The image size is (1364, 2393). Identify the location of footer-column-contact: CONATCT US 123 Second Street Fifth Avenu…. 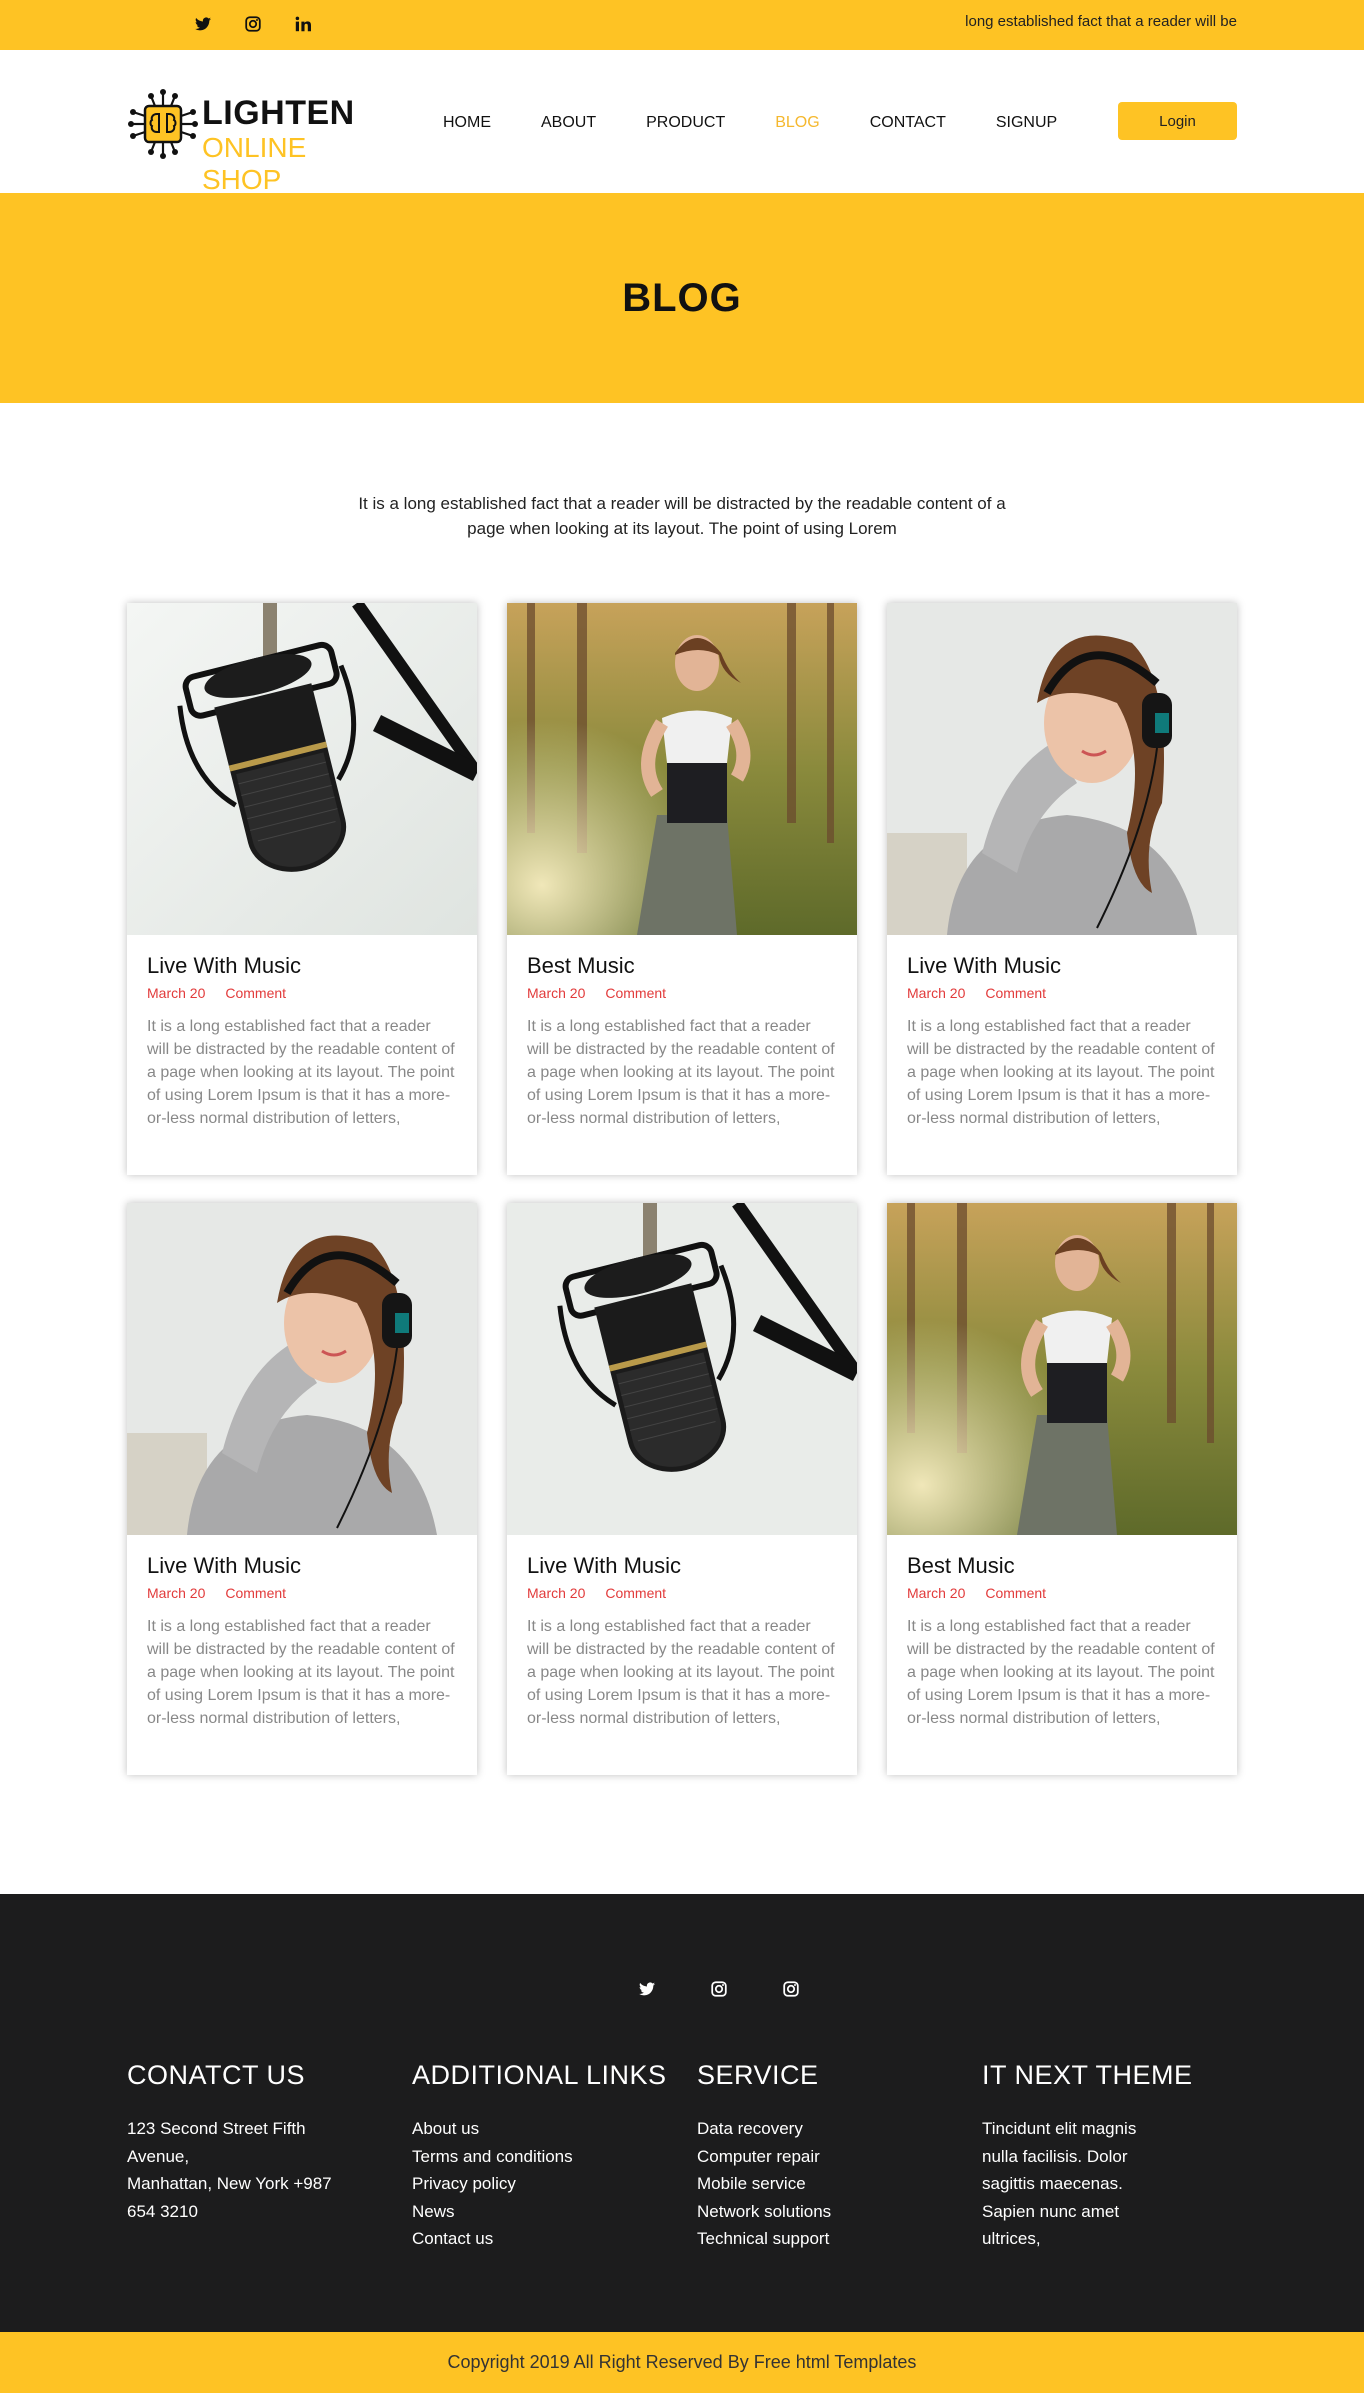
(257, 2142).